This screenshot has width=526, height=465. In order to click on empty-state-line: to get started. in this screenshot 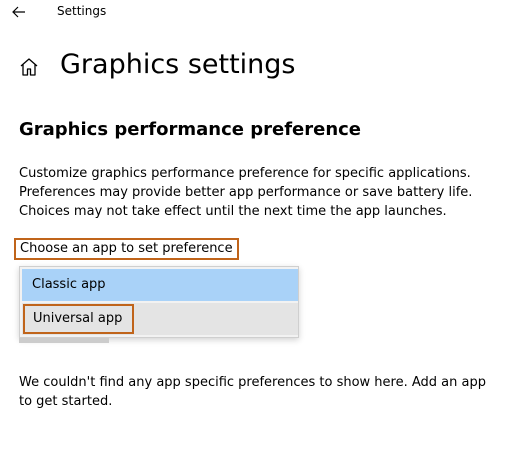, I will do `click(66, 401)`.